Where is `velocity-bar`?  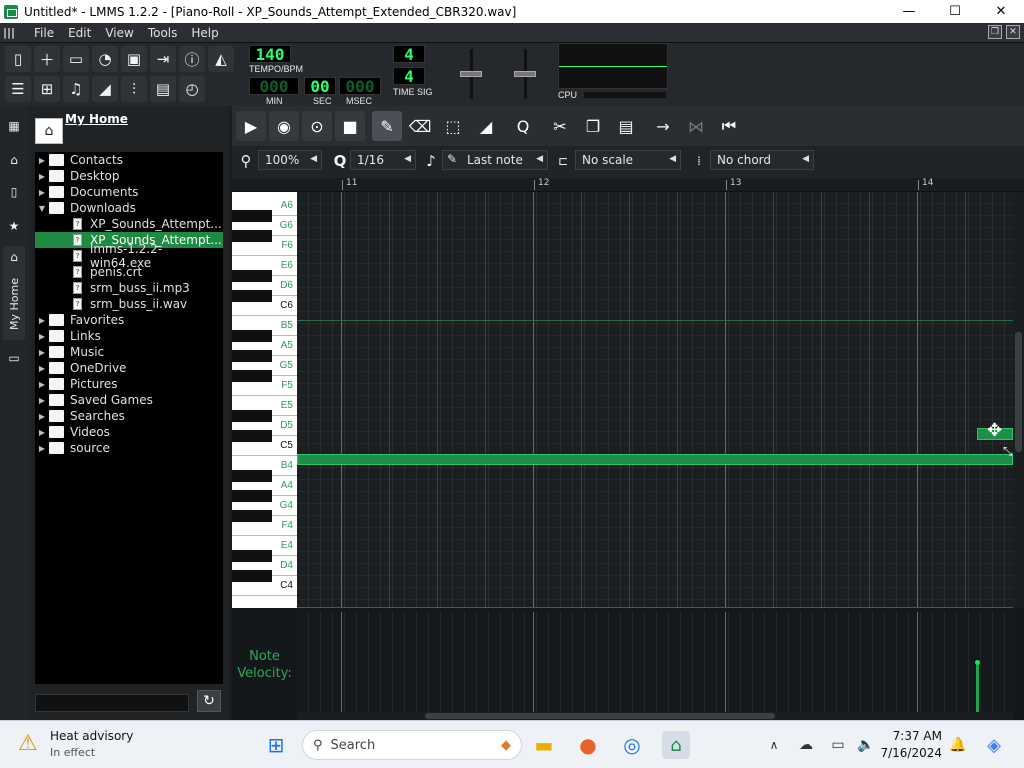
velocity-bar is located at coordinates (977, 687).